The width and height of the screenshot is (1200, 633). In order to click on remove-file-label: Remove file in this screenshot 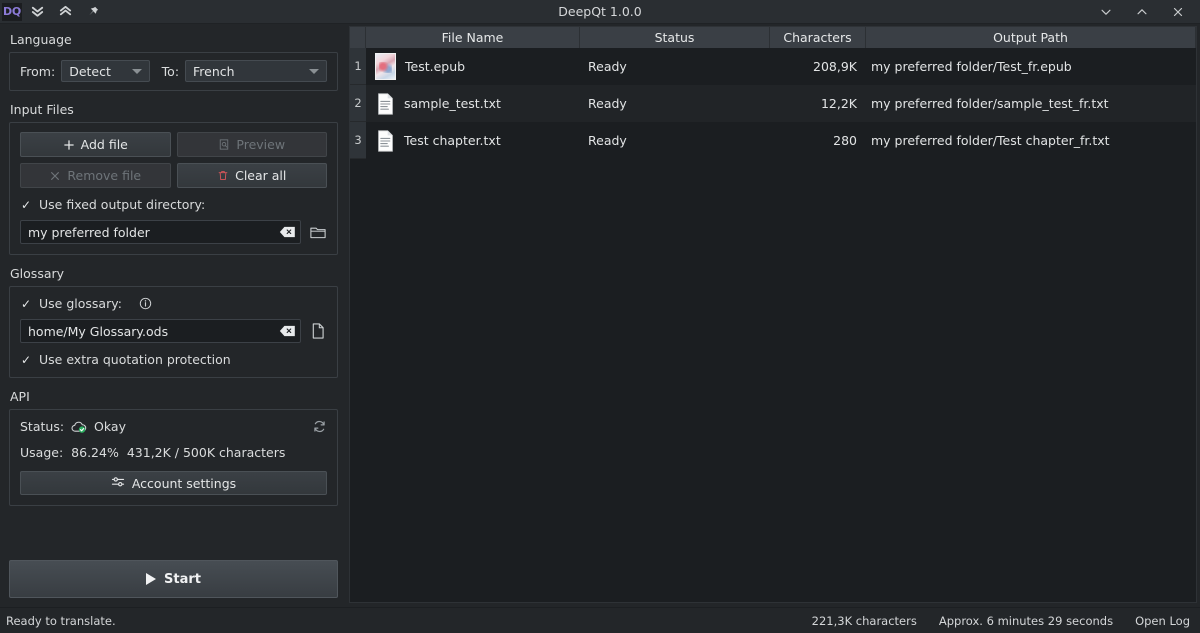, I will do `click(104, 175)`.